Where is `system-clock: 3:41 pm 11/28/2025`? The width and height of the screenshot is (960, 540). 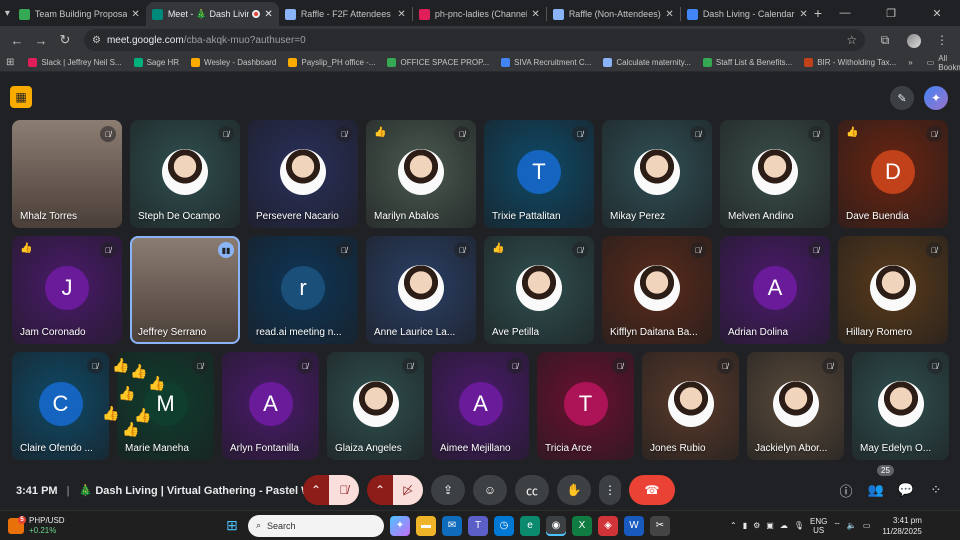 system-clock: 3:41 pm 11/28/2025 is located at coordinates (901, 526).